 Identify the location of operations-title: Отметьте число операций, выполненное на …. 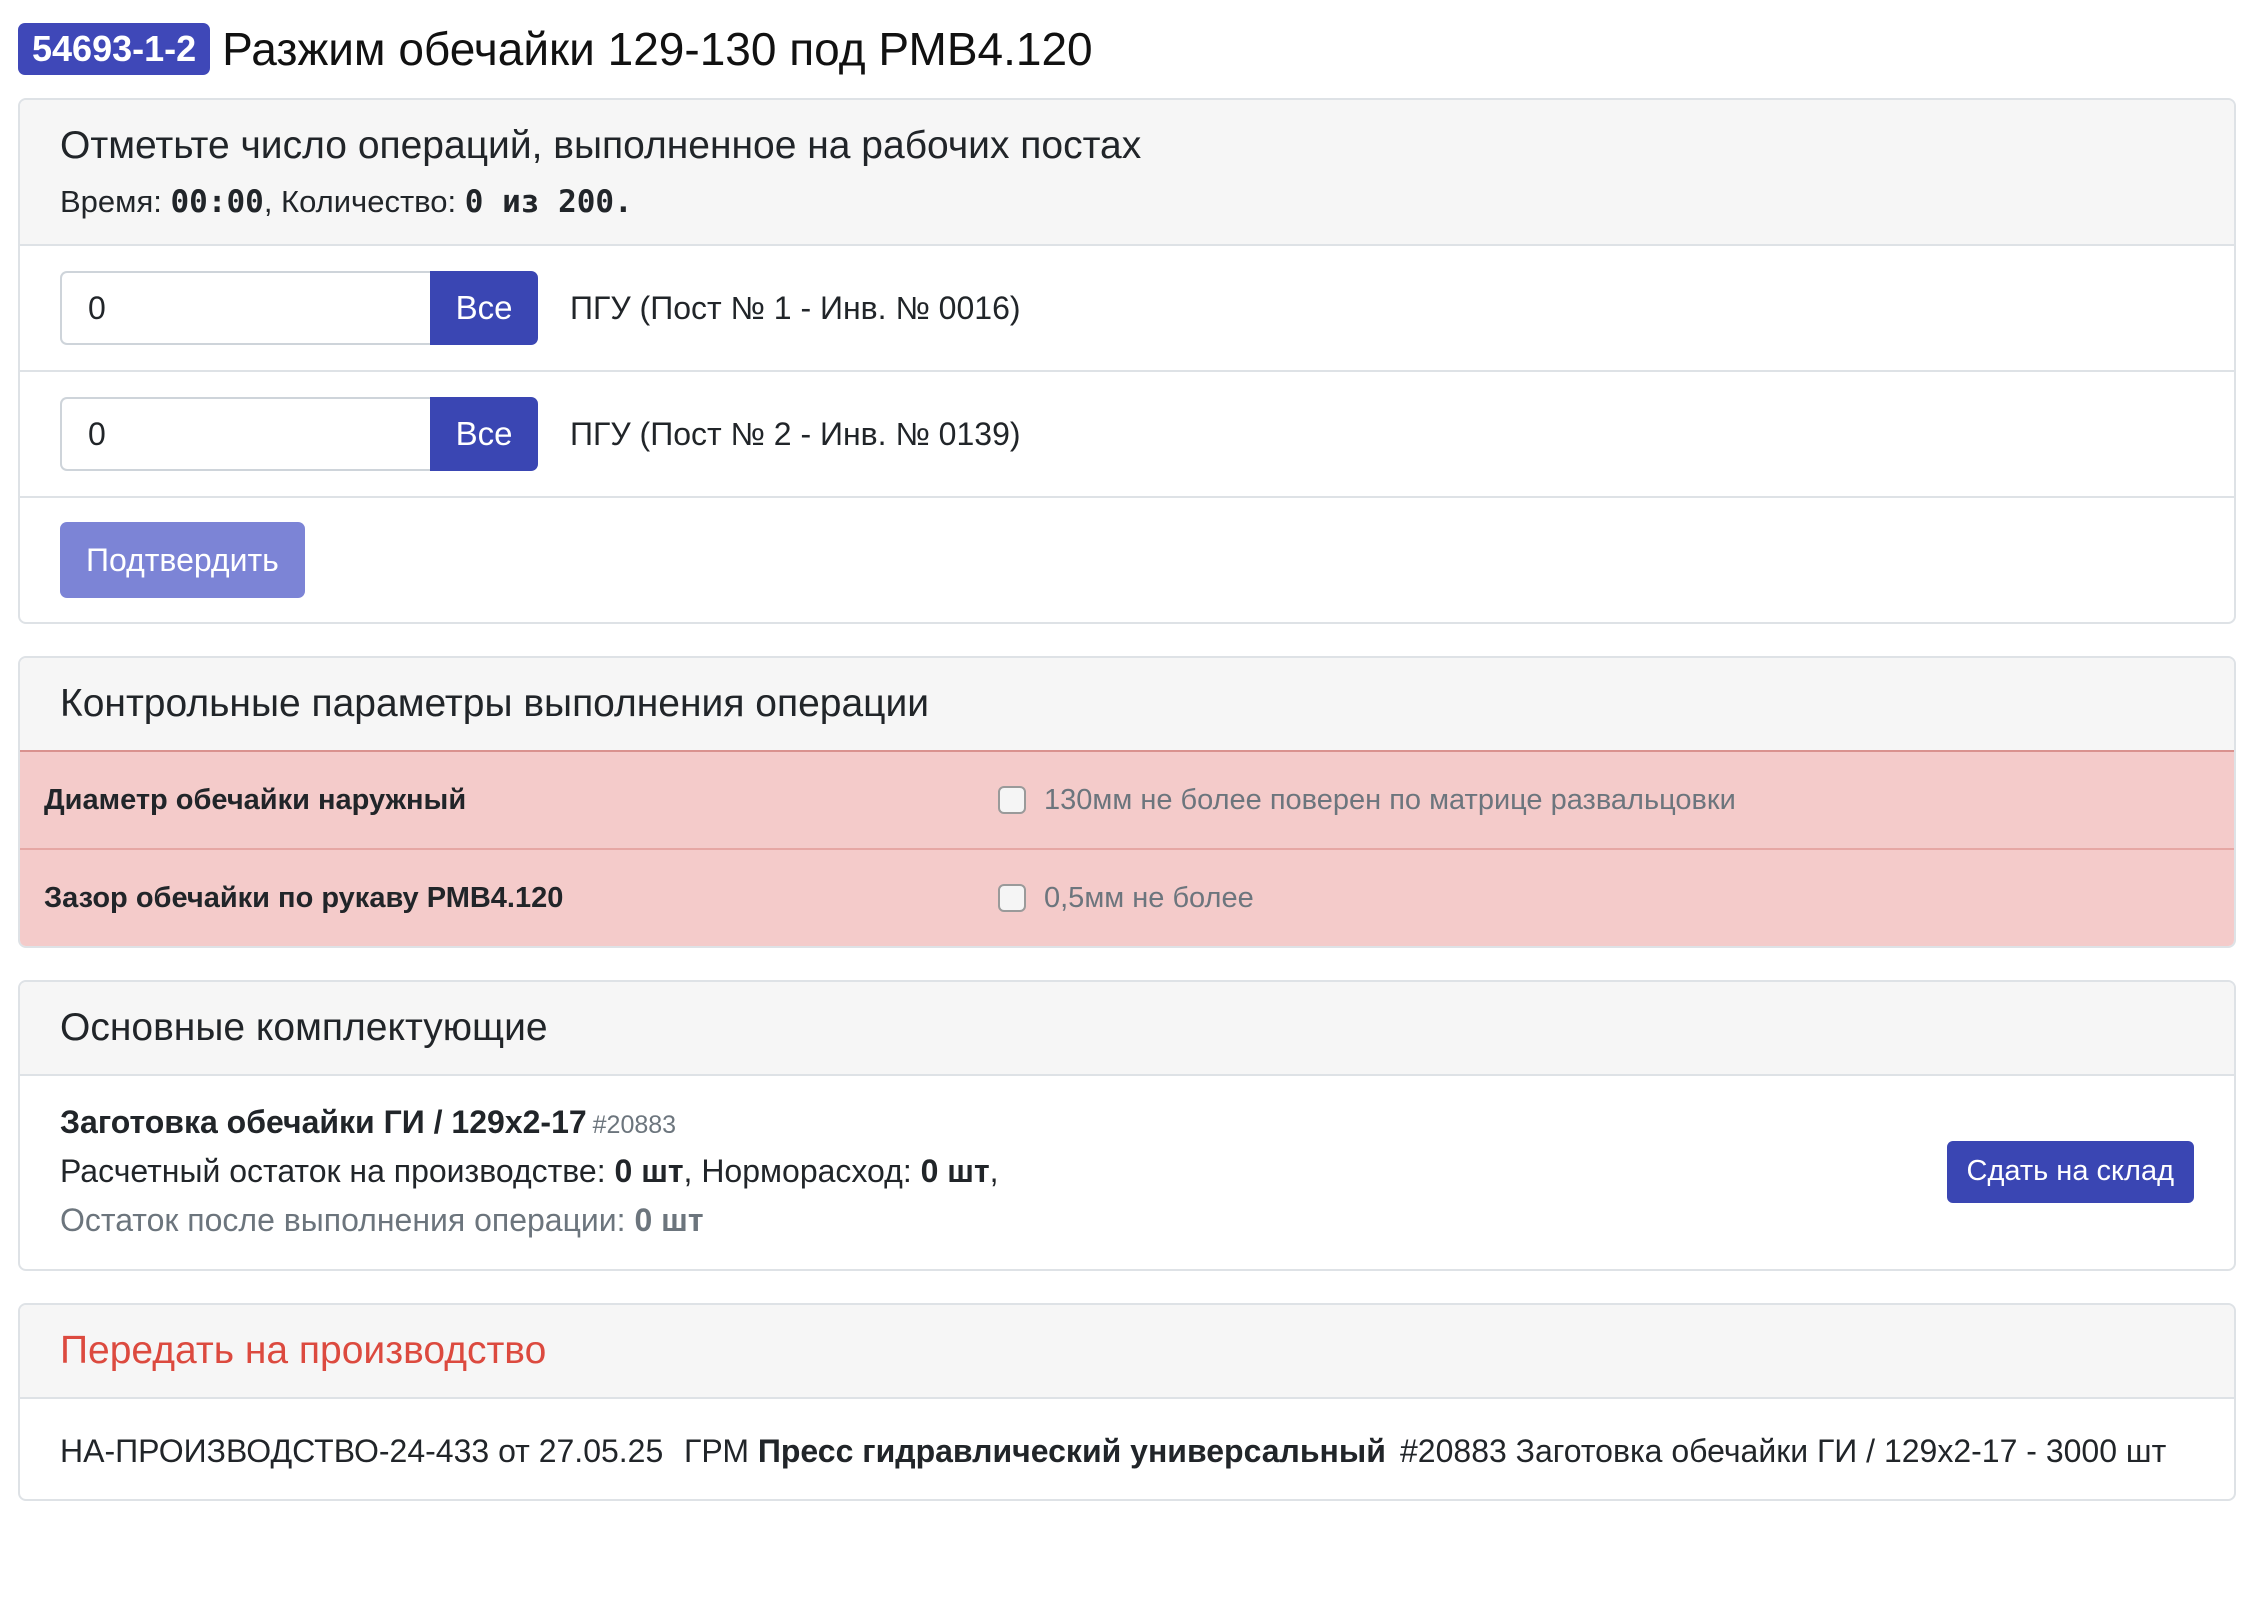
(601, 145).